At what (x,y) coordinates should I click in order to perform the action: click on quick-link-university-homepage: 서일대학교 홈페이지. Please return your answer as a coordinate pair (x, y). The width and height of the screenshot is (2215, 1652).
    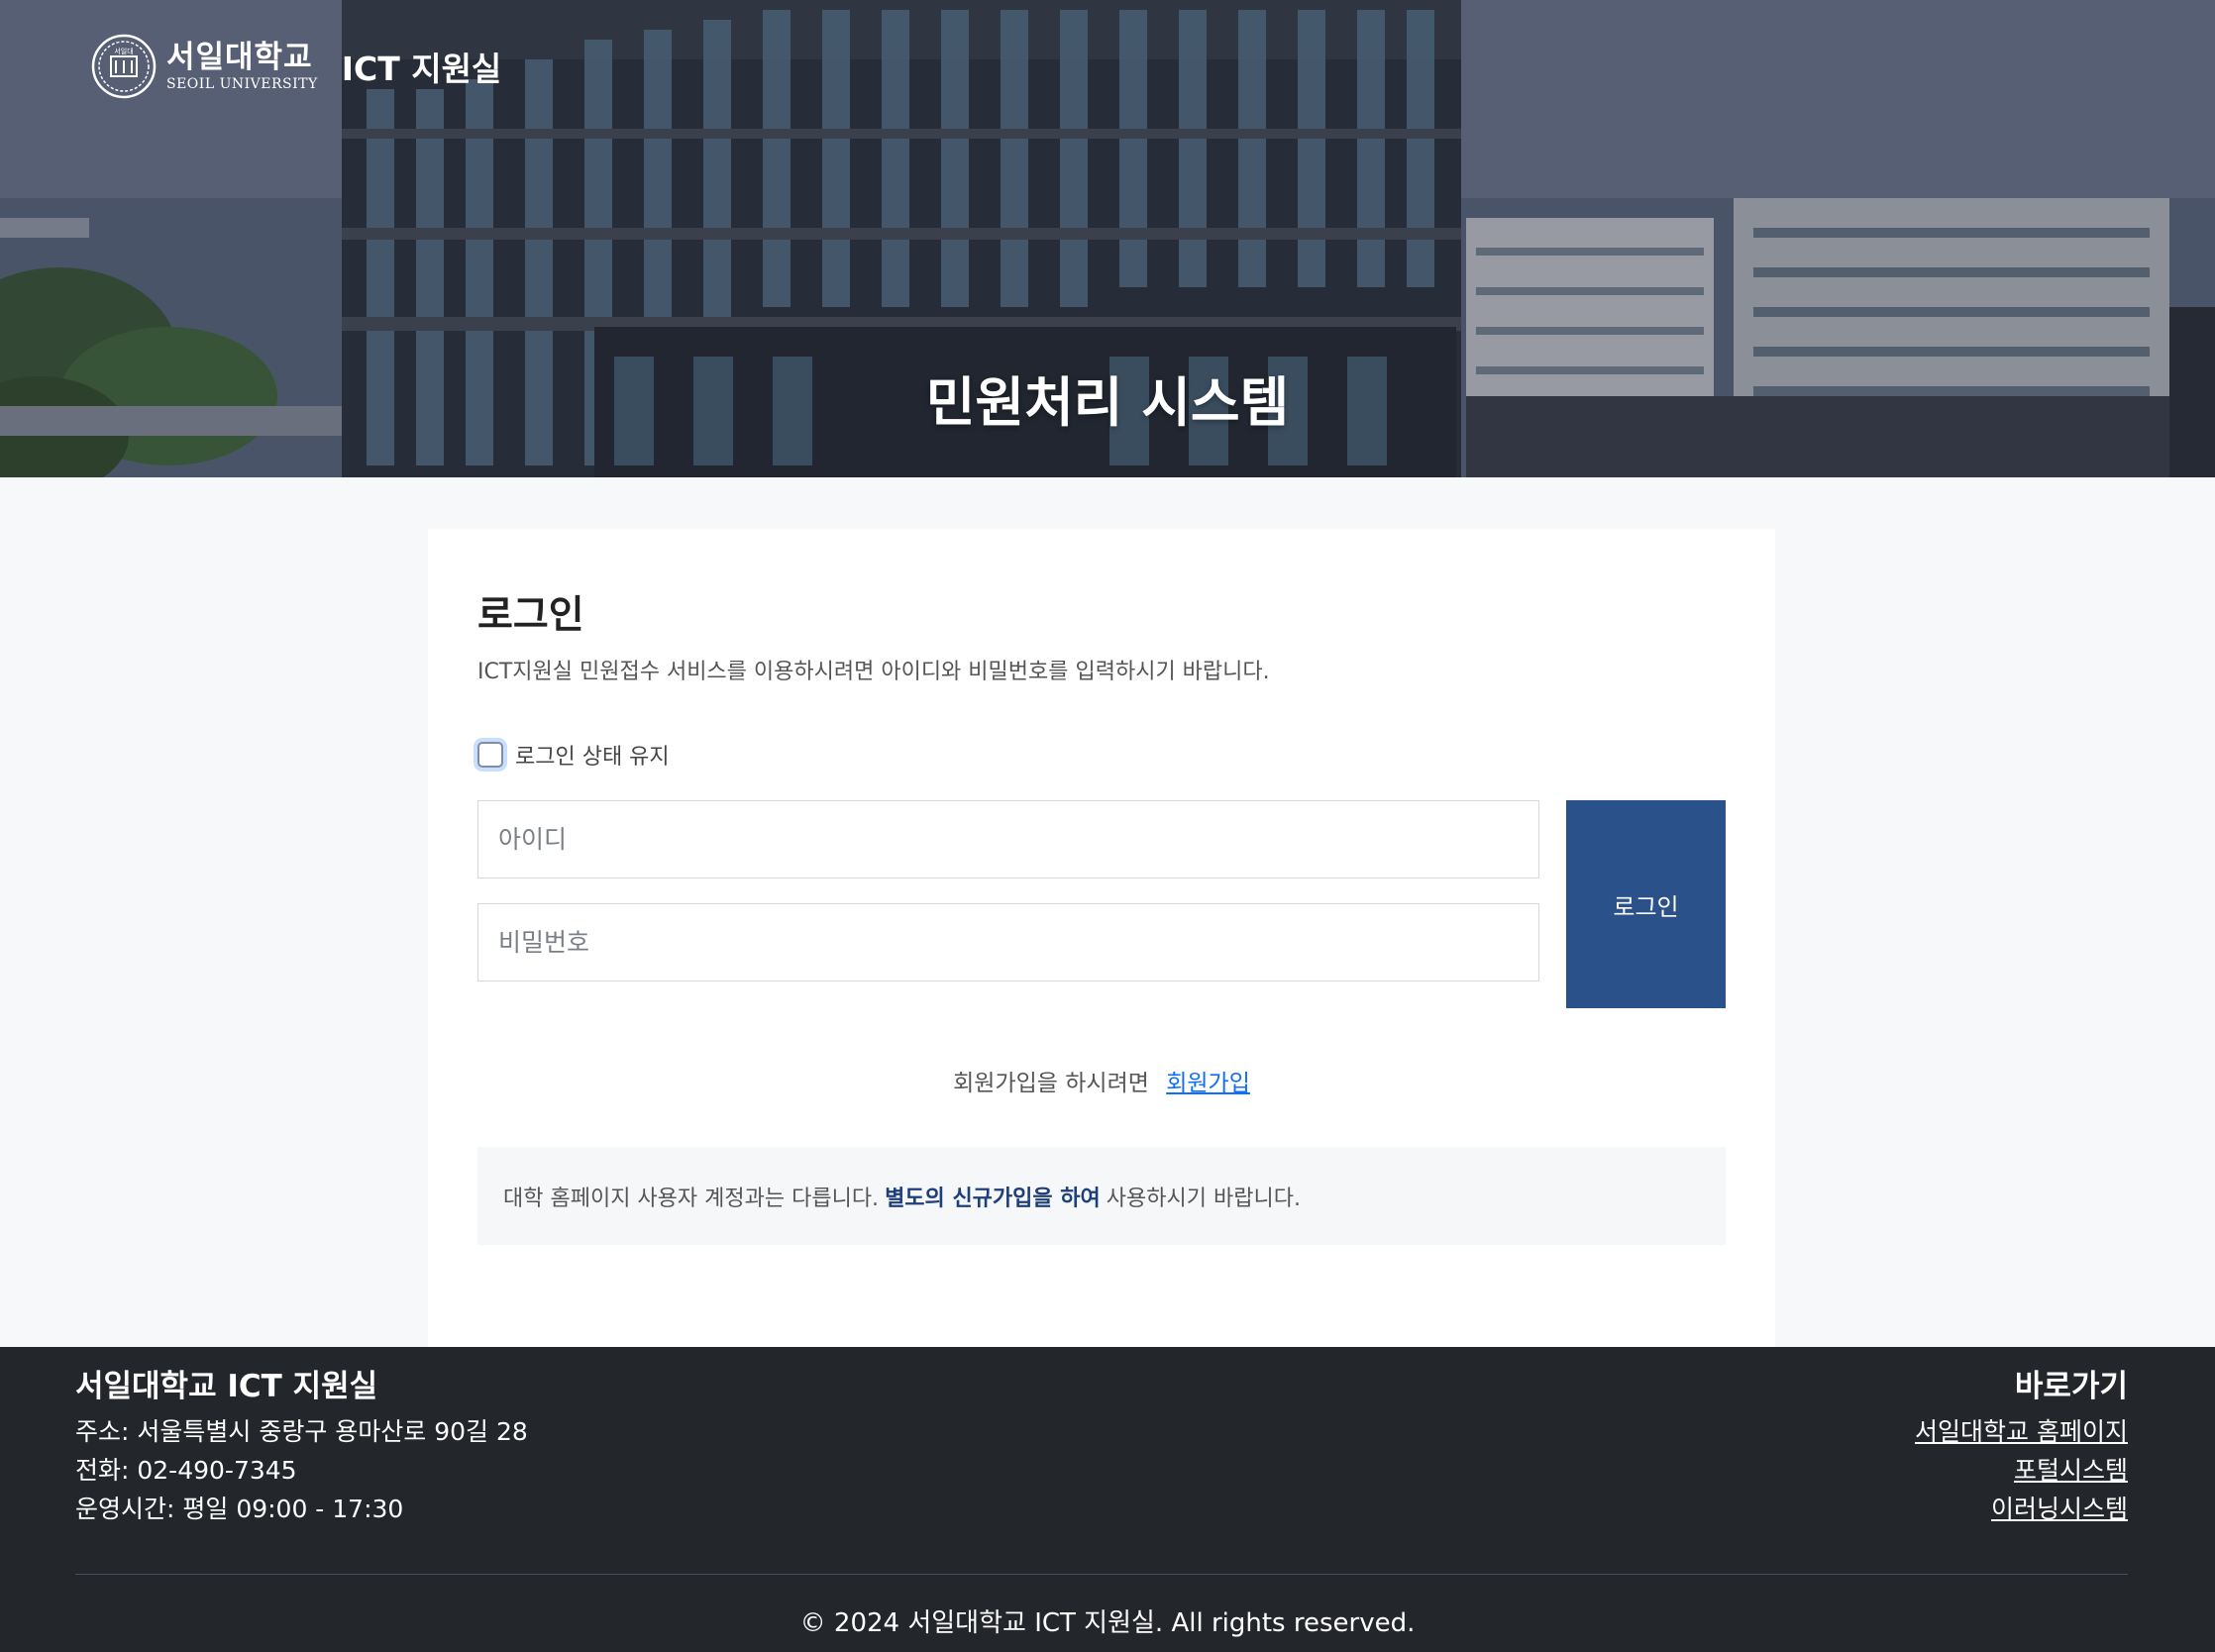
    Looking at the image, I should click on (2021, 1431).